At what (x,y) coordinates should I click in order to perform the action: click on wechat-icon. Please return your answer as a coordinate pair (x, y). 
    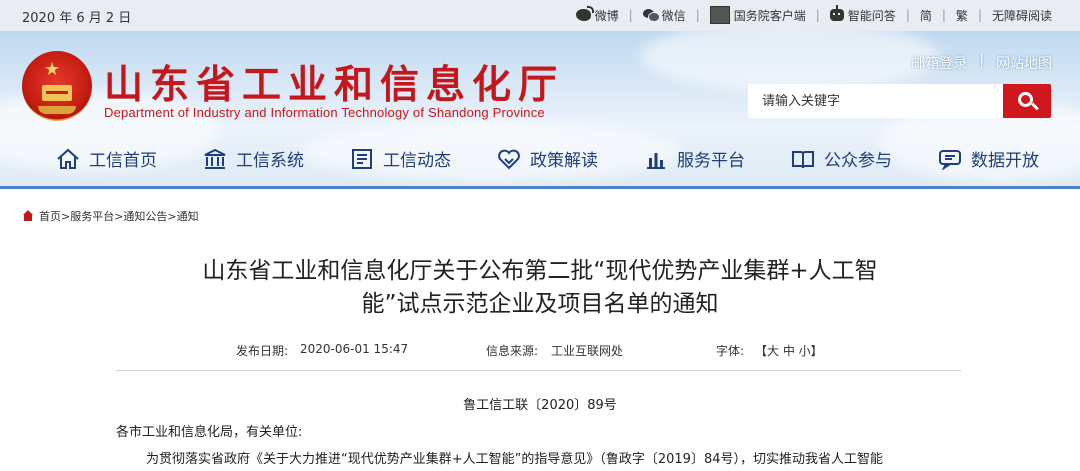
    Looking at the image, I should click on (651, 15).